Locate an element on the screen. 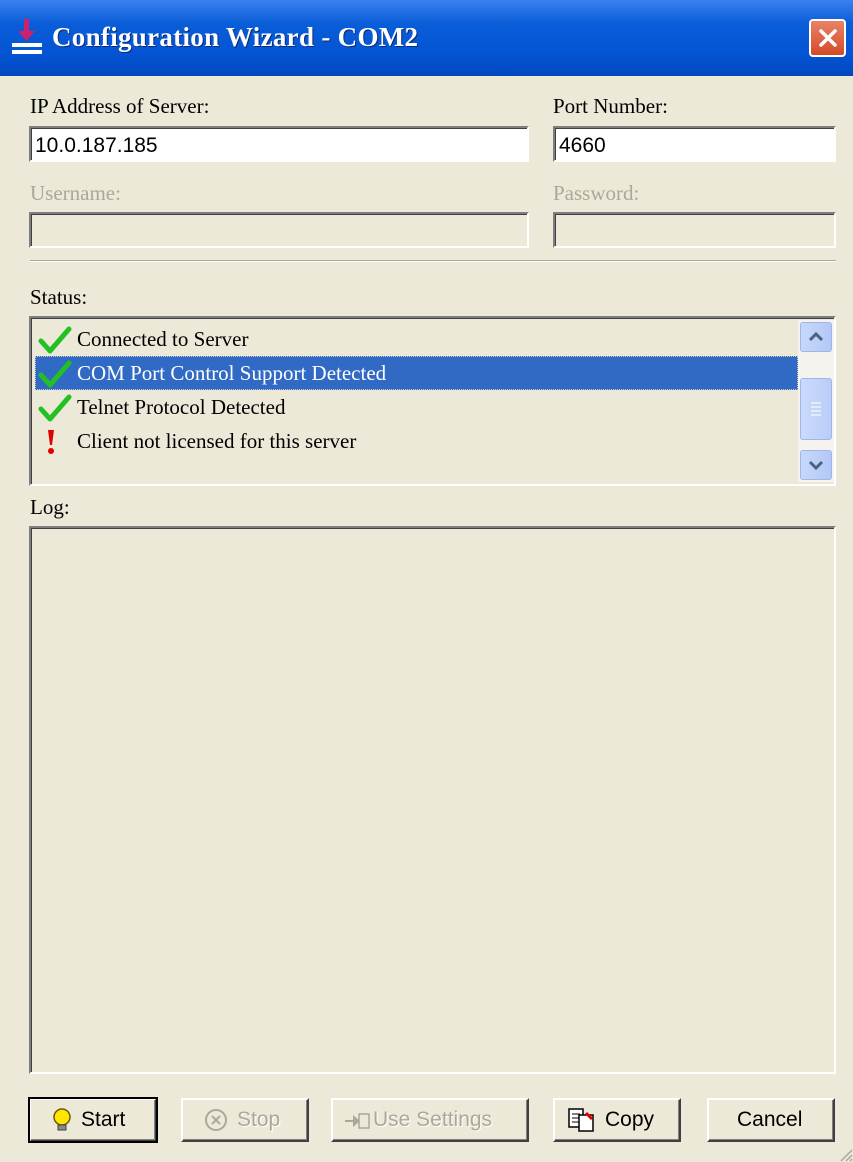 The height and width of the screenshot is (1162, 853). scroll-up-button is located at coordinates (816, 337).